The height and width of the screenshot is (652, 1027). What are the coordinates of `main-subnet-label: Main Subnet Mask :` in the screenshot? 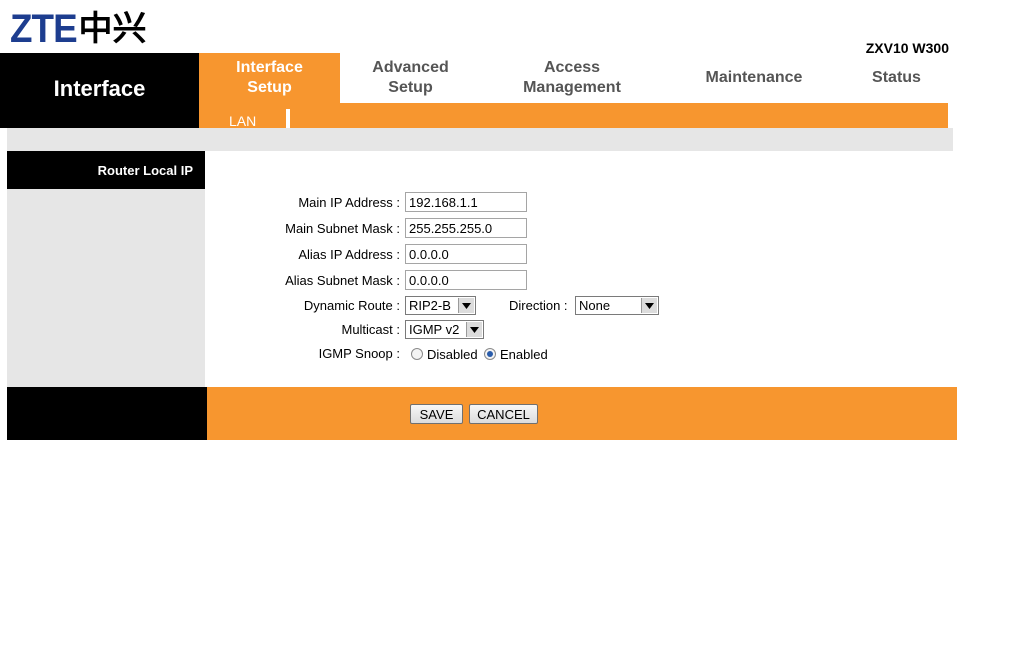 It's located at (342, 228).